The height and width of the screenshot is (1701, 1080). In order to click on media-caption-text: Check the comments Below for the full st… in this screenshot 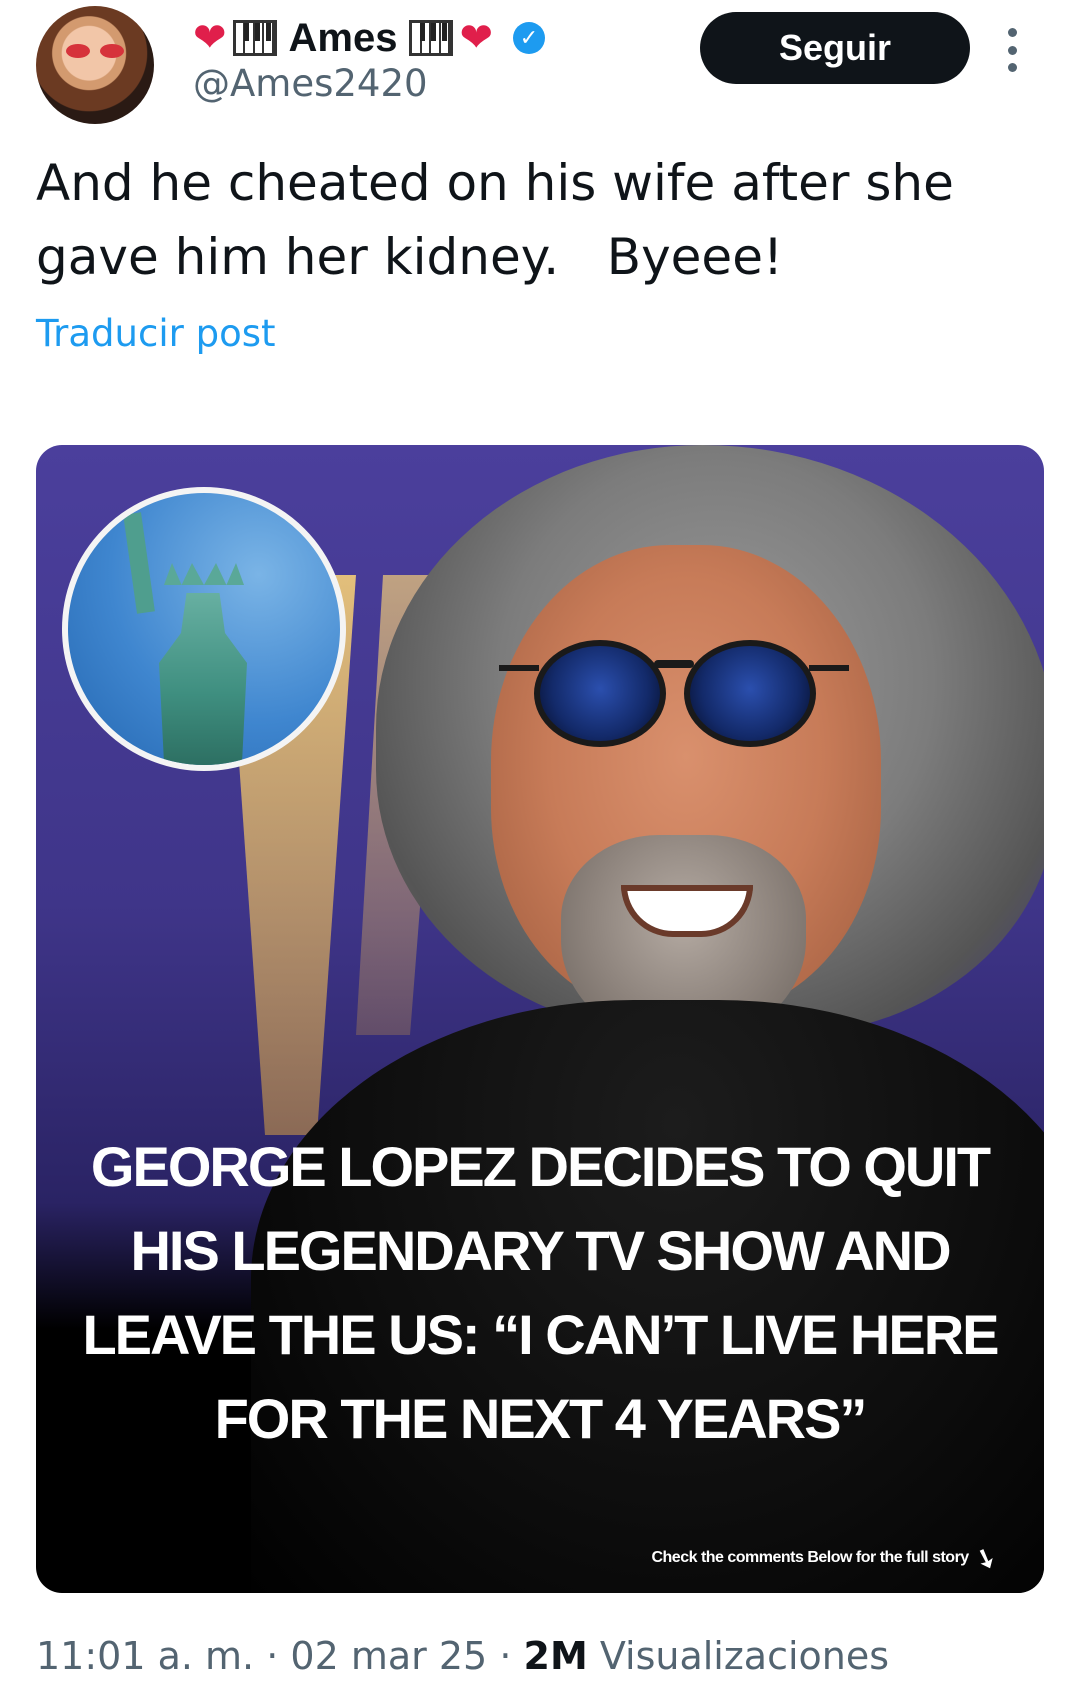, I will do `click(810, 1557)`.